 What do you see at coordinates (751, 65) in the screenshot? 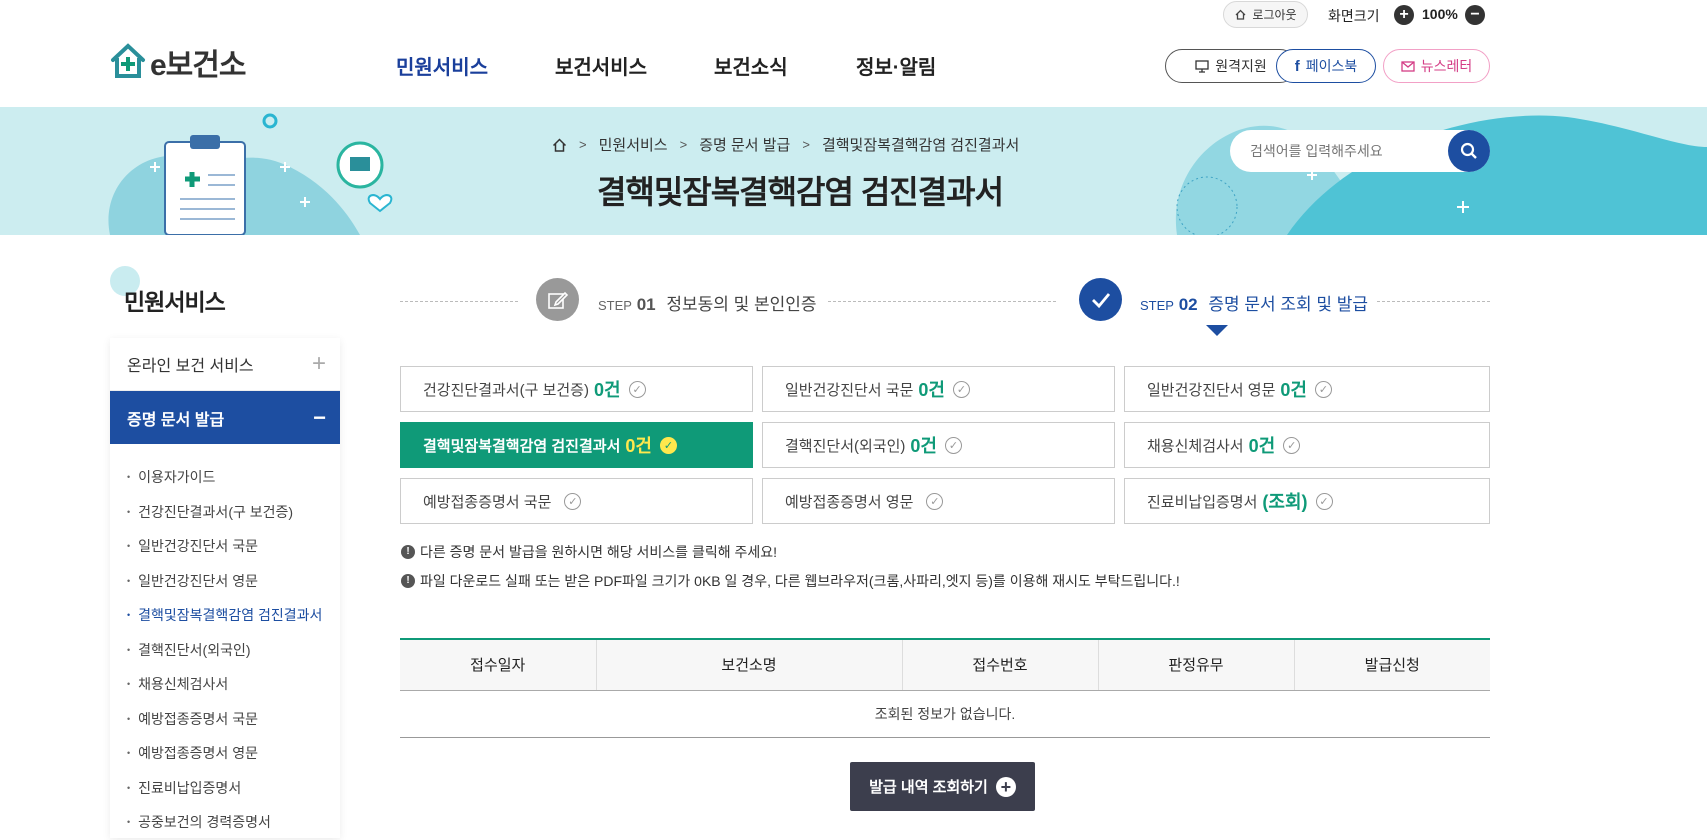
I see `nav-health-news: 보건소식` at bounding box center [751, 65].